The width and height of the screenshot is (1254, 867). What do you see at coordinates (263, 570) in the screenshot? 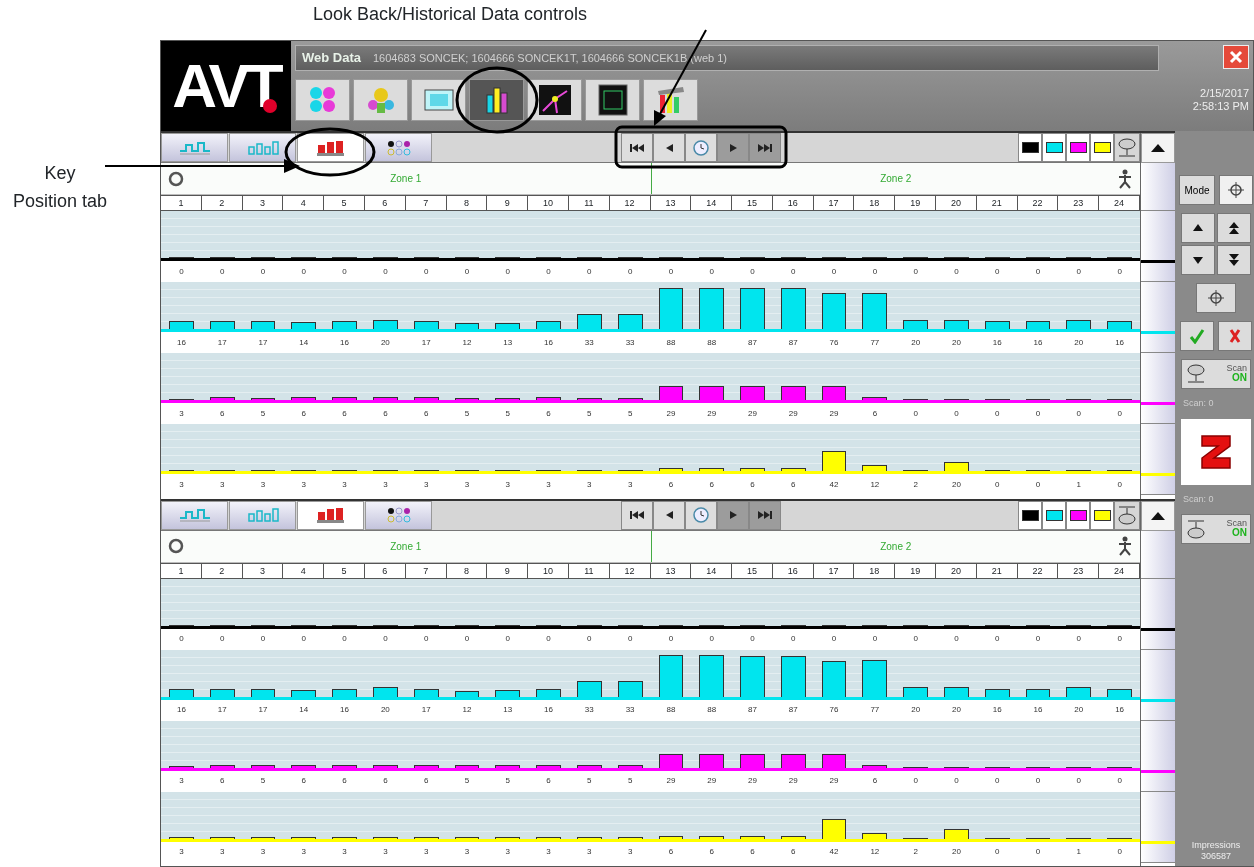
I see `key-number: 3` at bounding box center [263, 570].